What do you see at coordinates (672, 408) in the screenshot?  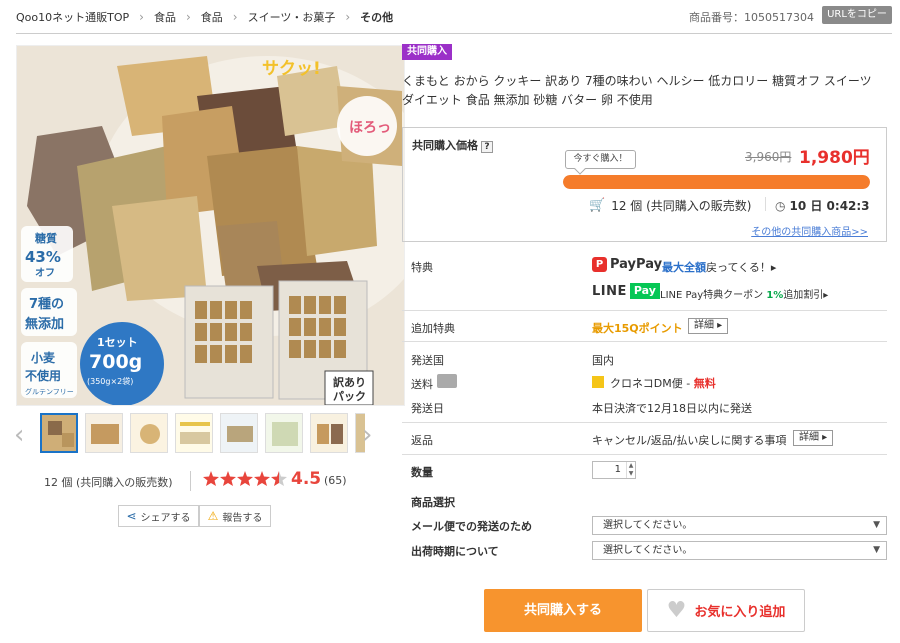 I see `ship-date-value: 本日決済で12月18日以内に発送` at bounding box center [672, 408].